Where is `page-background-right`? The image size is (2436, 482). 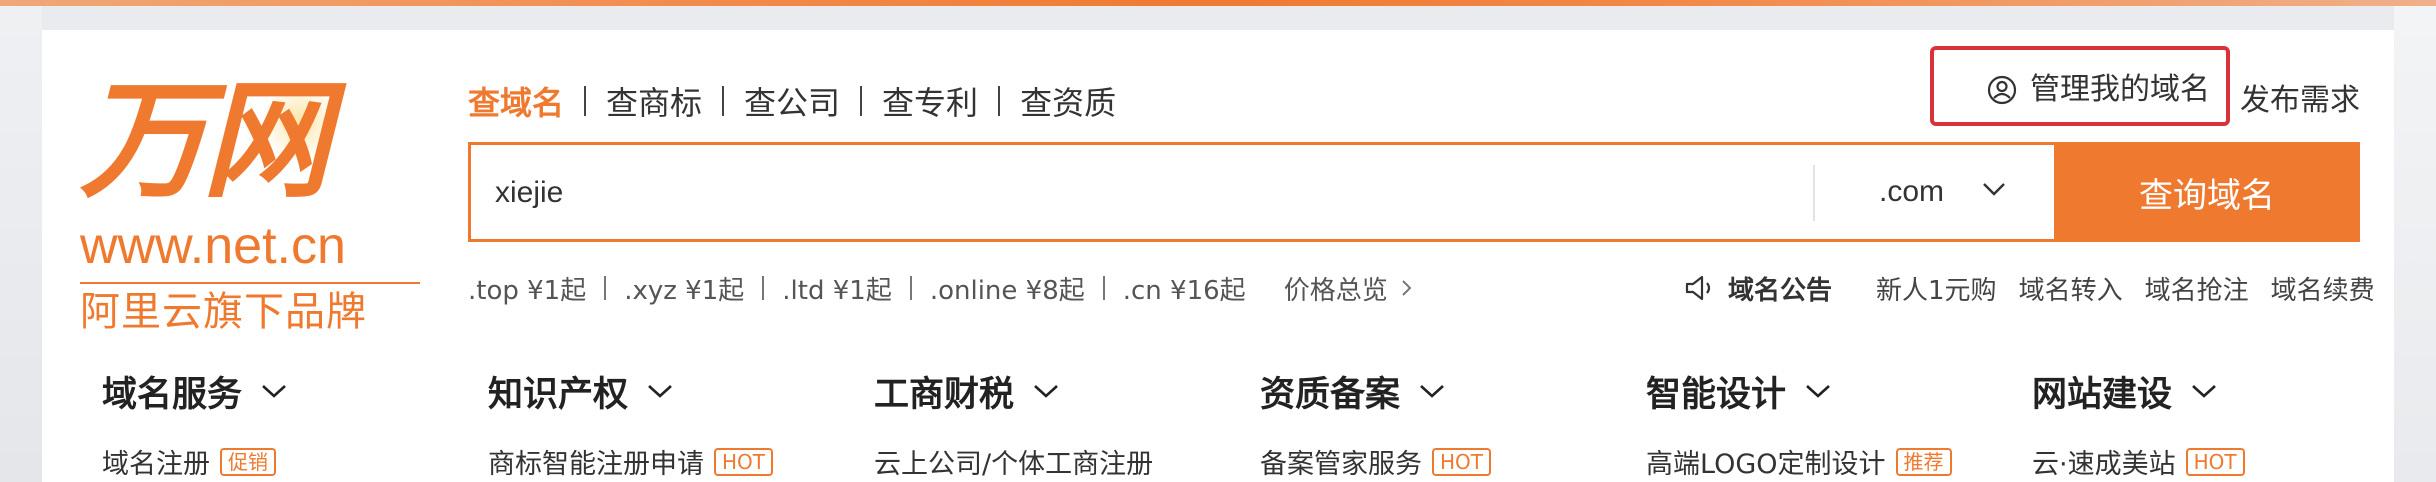 page-background-right is located at coordinates (2415, 244).